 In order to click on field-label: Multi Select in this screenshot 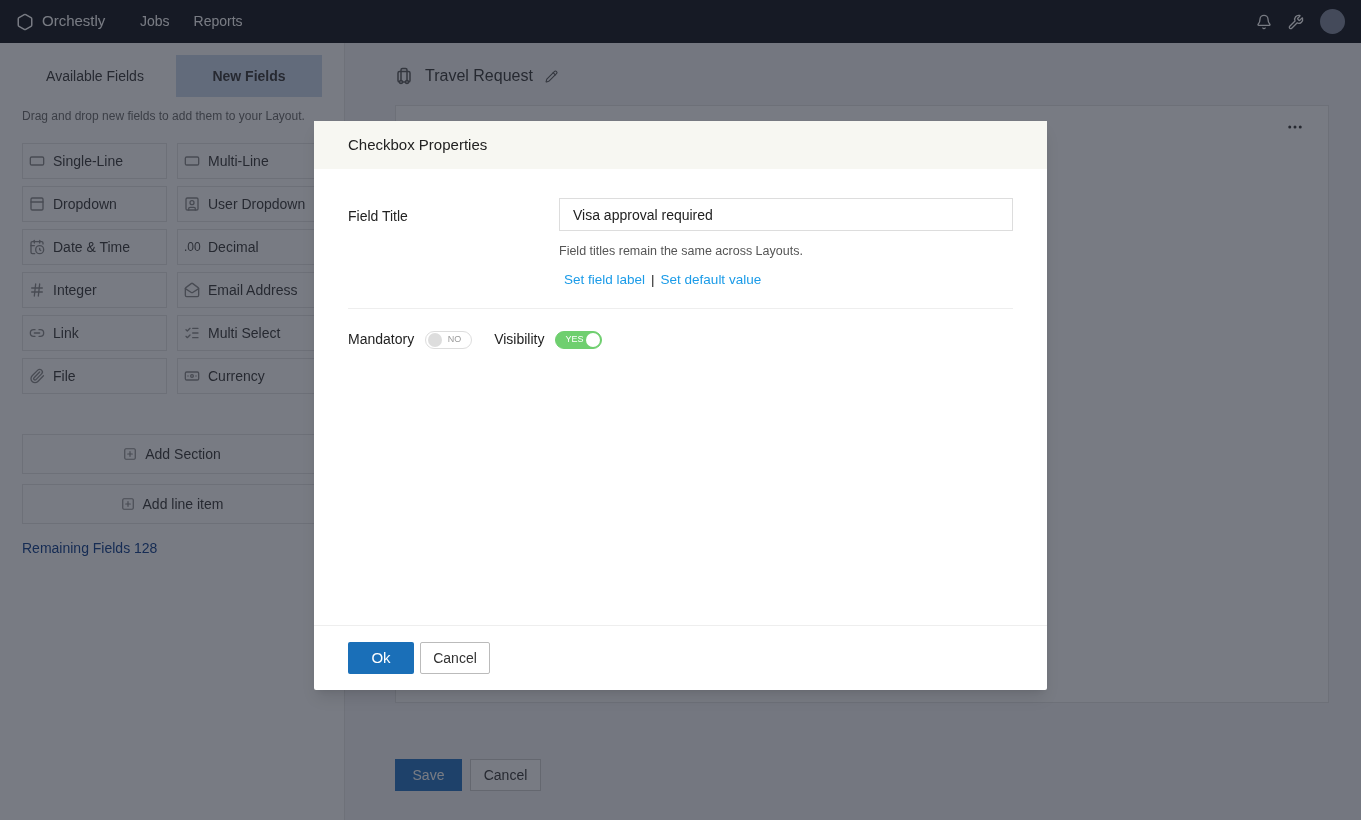, I will do `click(244, 333)`.